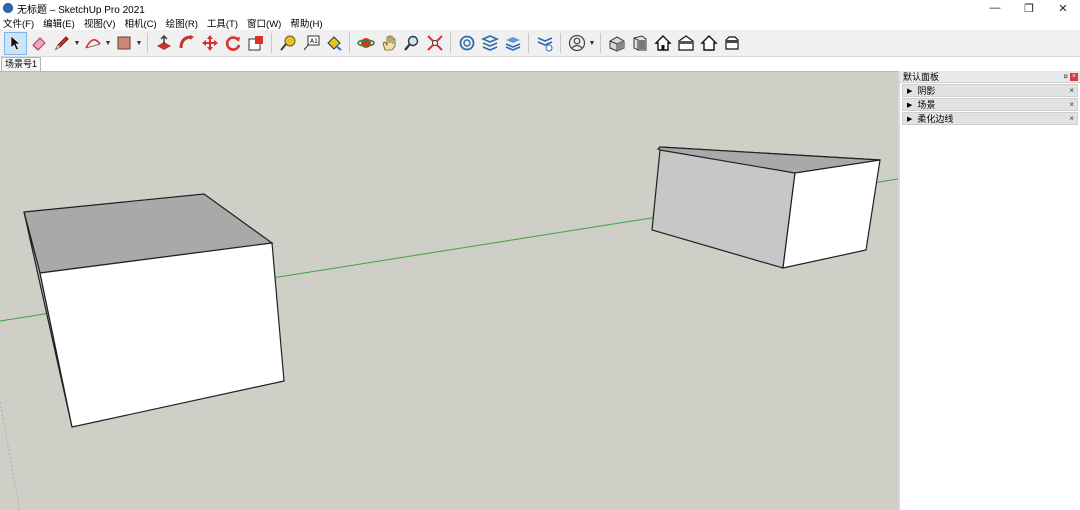  I want to click on minimize-button: —, so click(995, 8).